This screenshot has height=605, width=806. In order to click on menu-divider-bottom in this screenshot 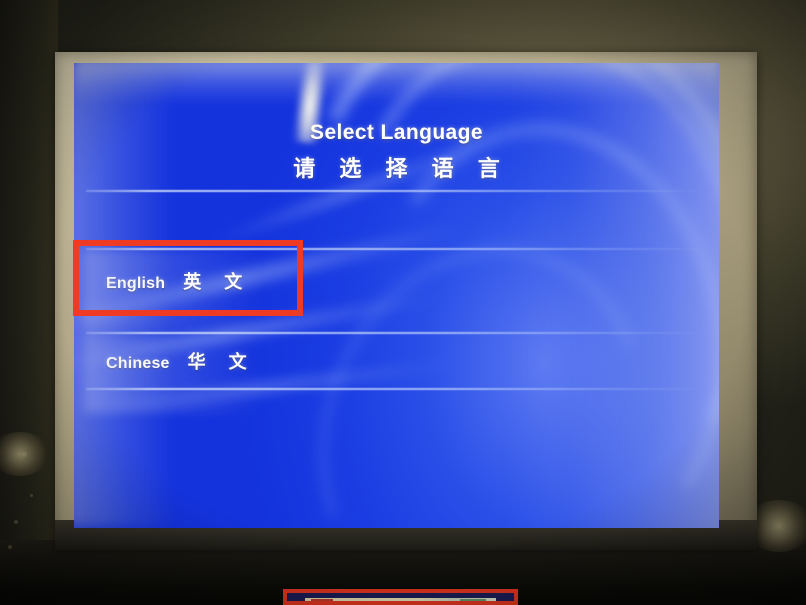, I will do `click(396, 389)`.